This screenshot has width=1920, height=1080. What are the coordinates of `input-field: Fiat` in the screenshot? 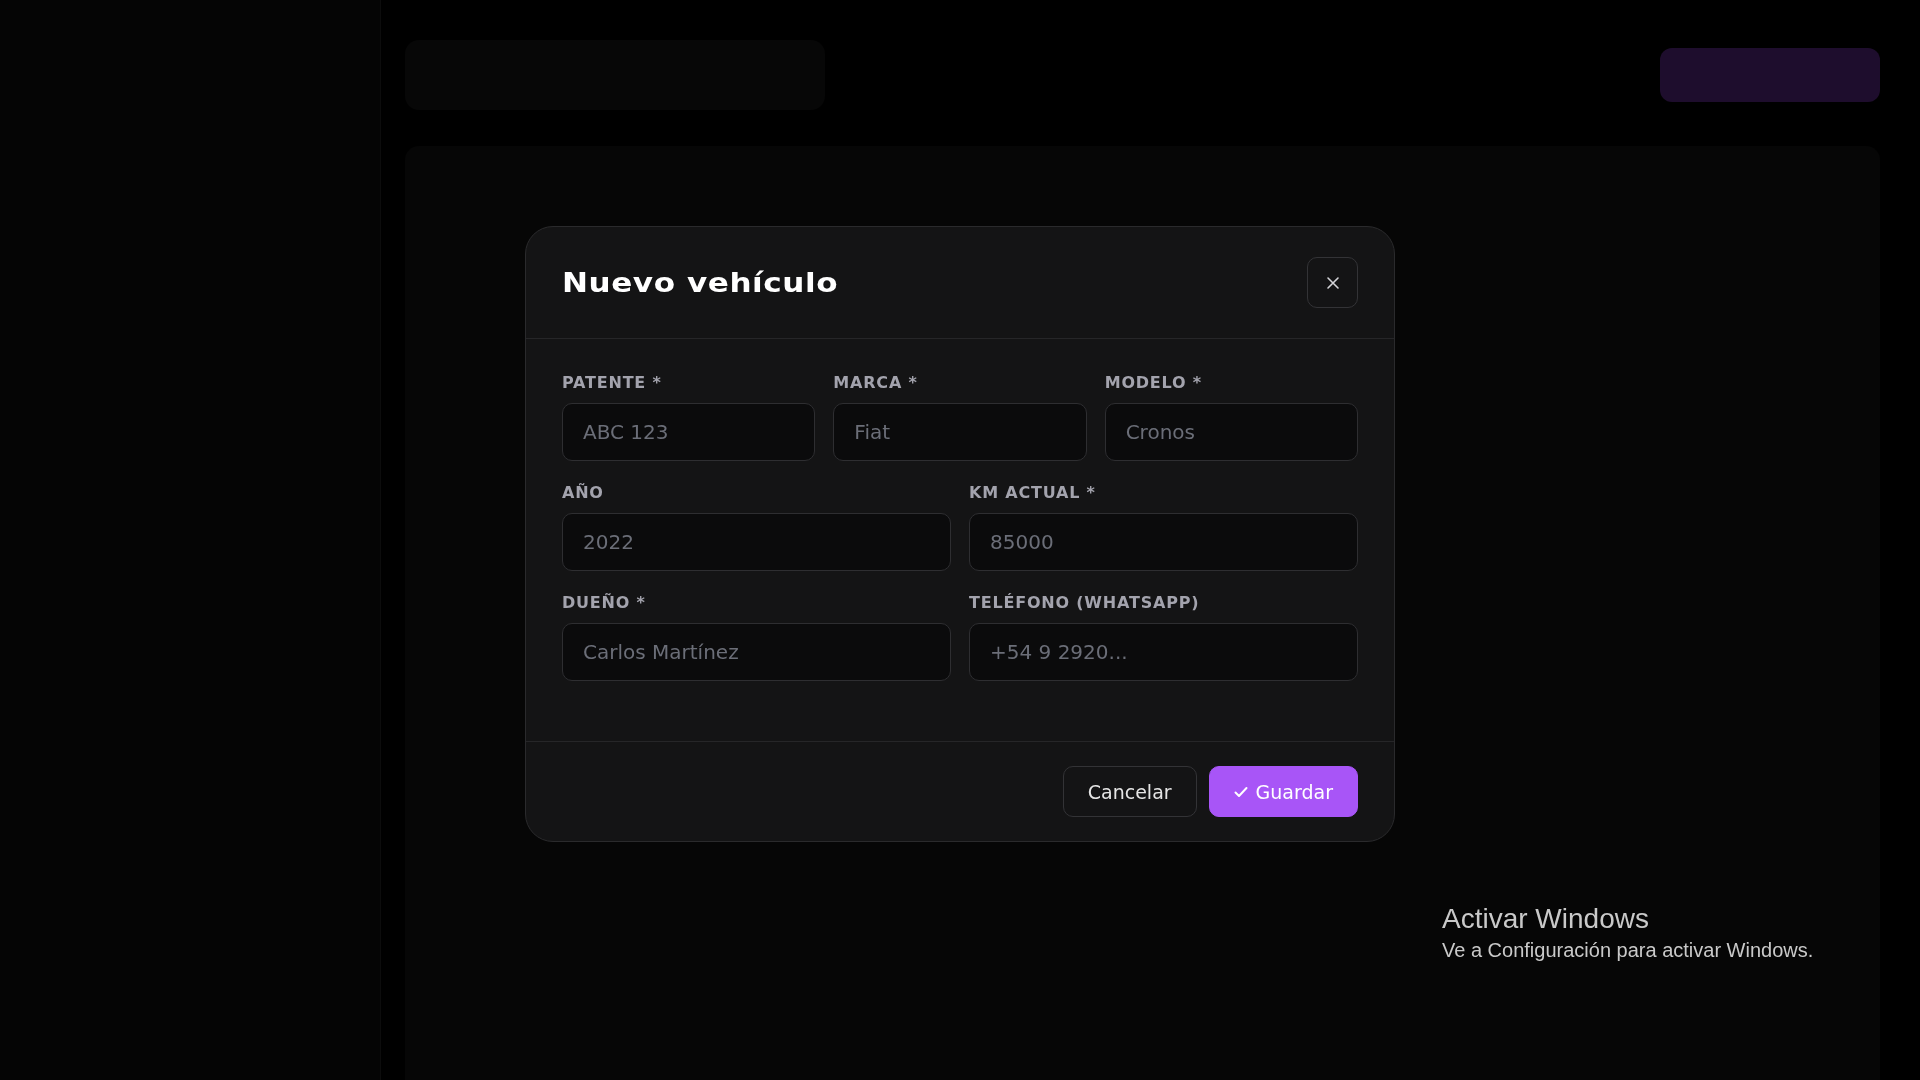 It's located at (960, 432).